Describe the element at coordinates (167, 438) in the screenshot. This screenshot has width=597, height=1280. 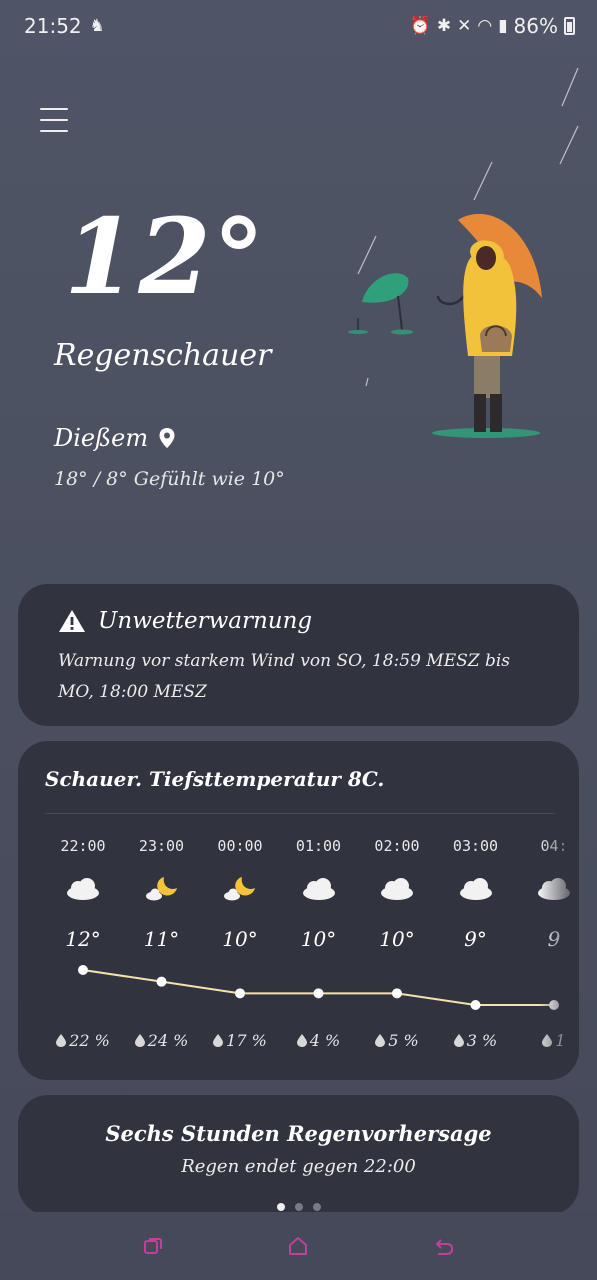
I see `location-pin-icon` at that location.